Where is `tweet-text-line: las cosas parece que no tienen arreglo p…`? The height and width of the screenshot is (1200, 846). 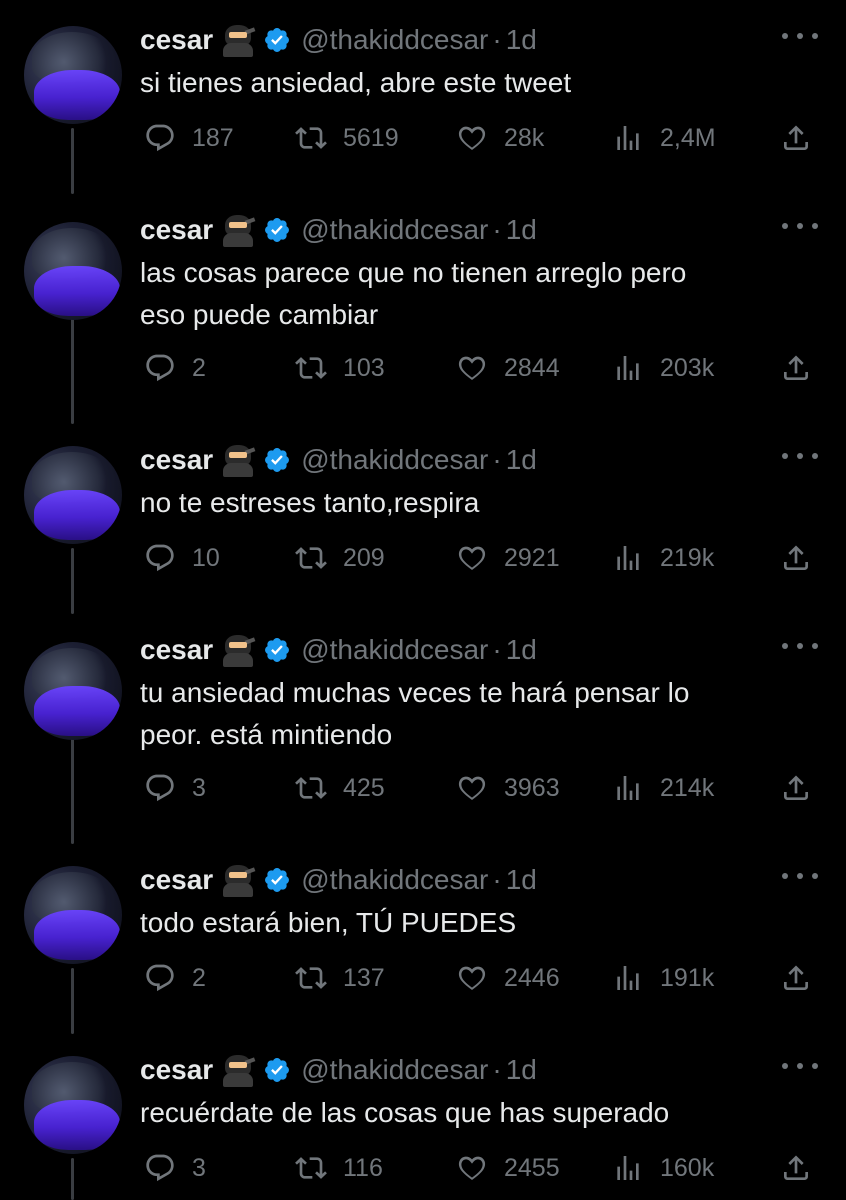 tweet-text-line: las cosas parece que no tienen arreglo p… is located at coordinates (413, 272).